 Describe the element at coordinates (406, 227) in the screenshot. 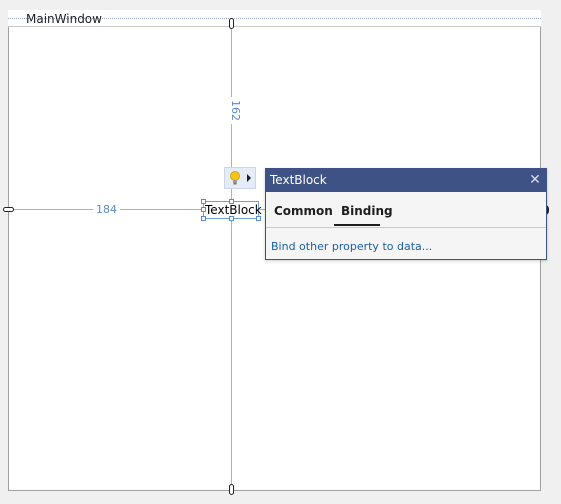

I see `popup-divider` at that location.